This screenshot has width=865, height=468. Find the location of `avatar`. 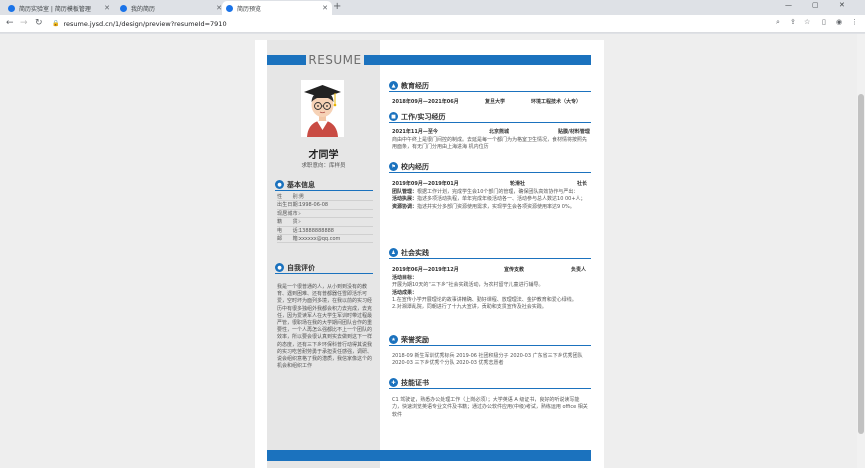

avatar is located at coordinates (322, 108).